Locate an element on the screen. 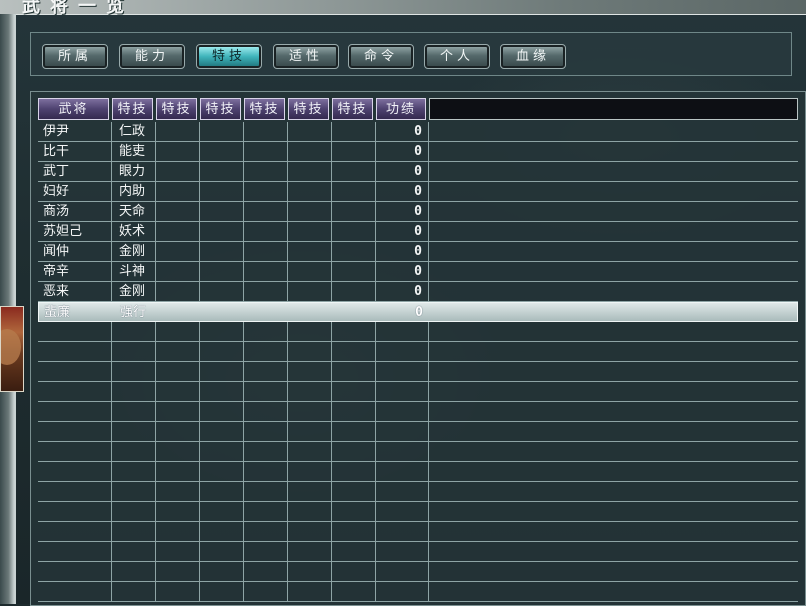 This screenshot has width=806, height=606. table-row: 蜚廉 强行 0 is located at coordinates (418, 312).